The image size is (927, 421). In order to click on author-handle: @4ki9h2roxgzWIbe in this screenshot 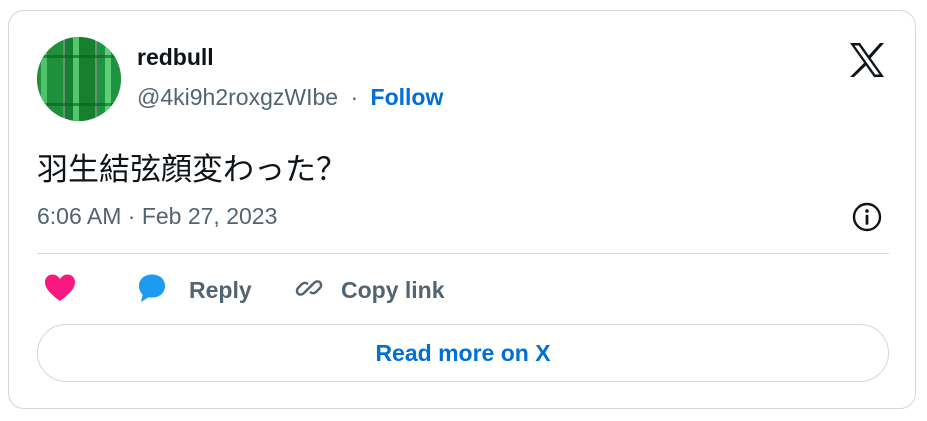, I will do `click(237, 97)`.